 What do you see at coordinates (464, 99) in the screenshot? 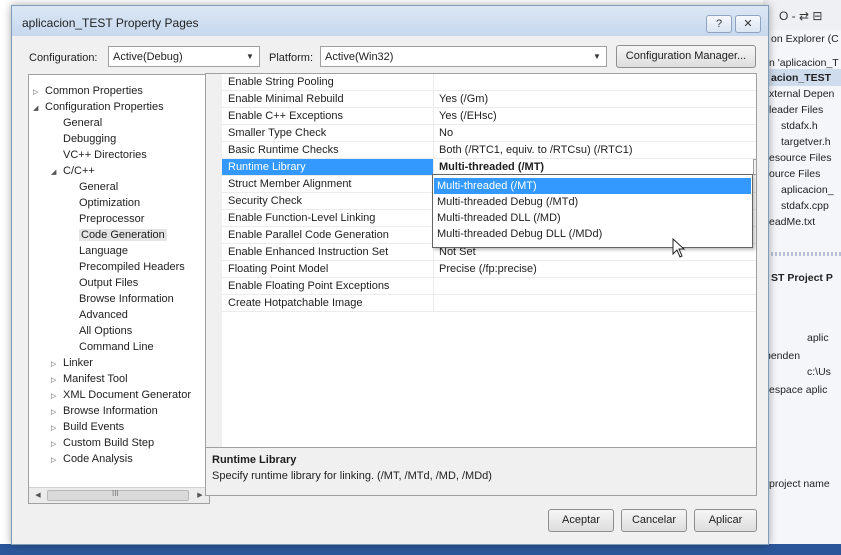
I see `property-value: Yes (/Gm)` at bounding box center [464, 99].